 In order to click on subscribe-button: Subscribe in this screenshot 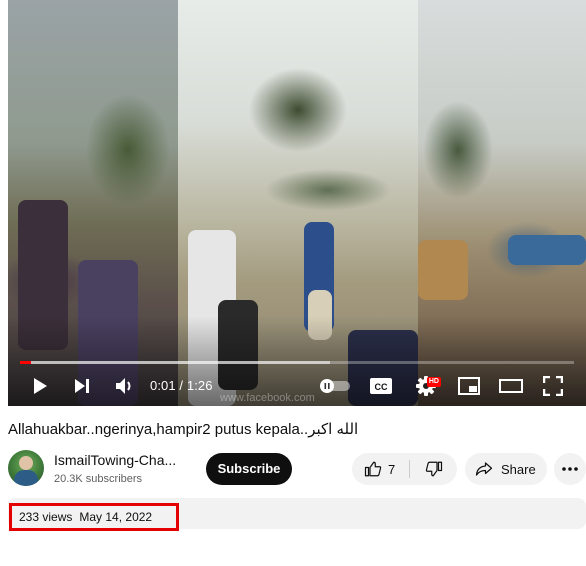, I will do `click(249, 469)`.